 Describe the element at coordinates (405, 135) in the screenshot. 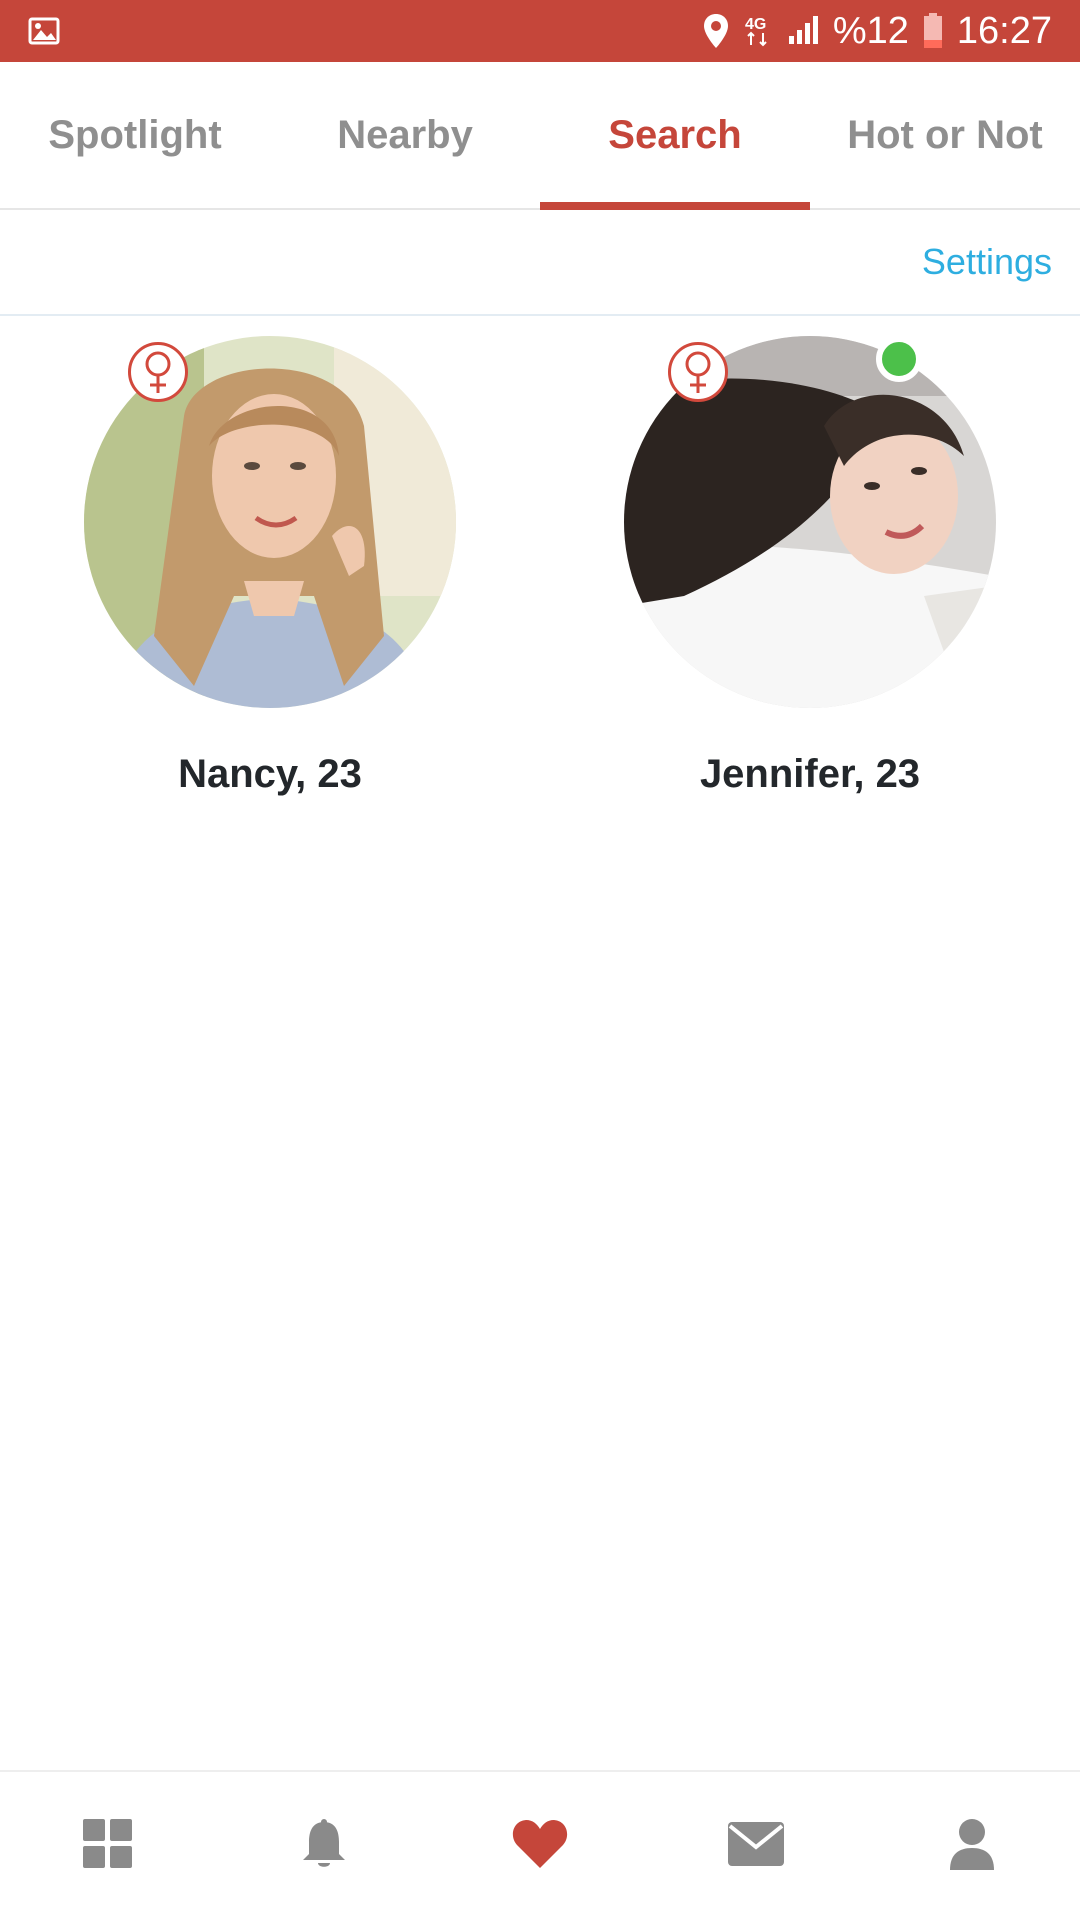

I see `tab-nearby: Nearby` at that location.